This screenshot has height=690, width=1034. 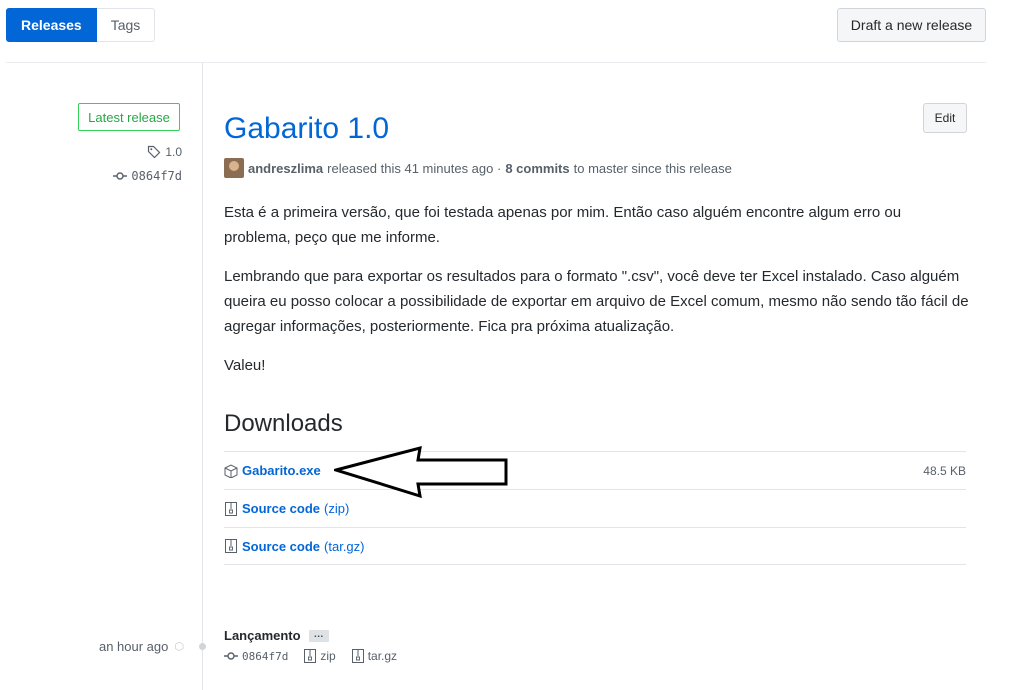 I want to click on avatar, so click(x=234, y=168).